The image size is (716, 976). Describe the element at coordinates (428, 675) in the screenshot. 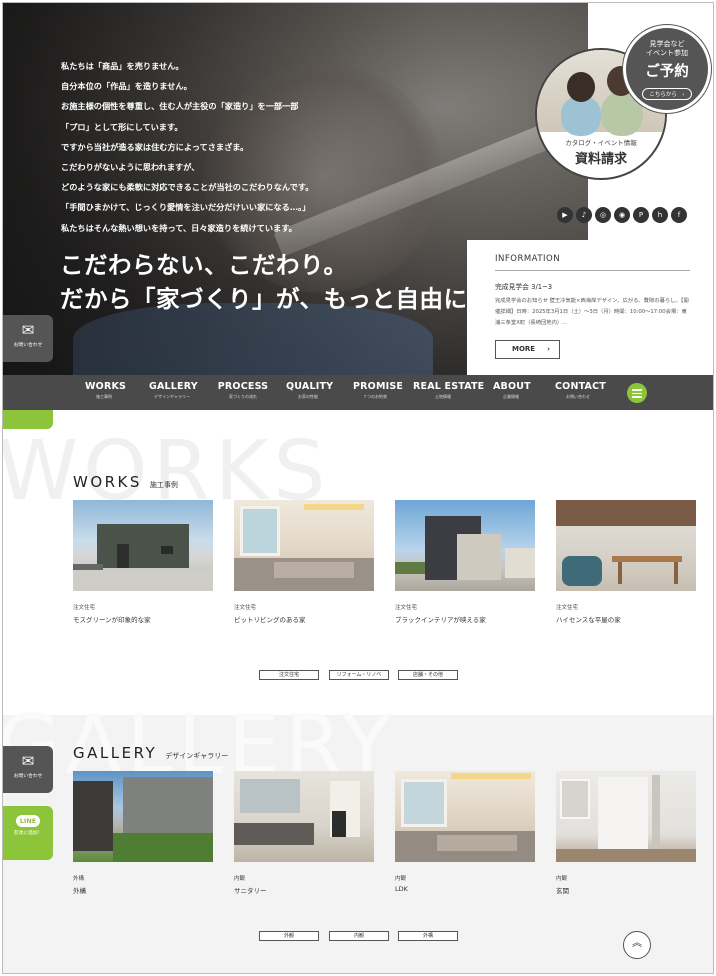

I see `filter-shop-other: 店舗・その他` at that location.